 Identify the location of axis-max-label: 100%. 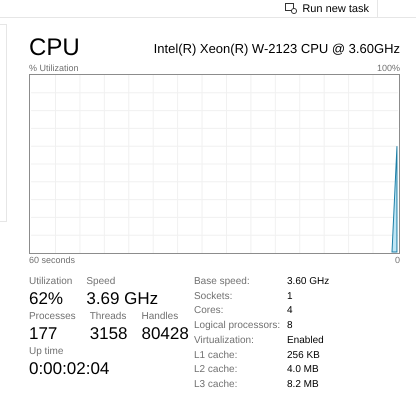
(388, 68).